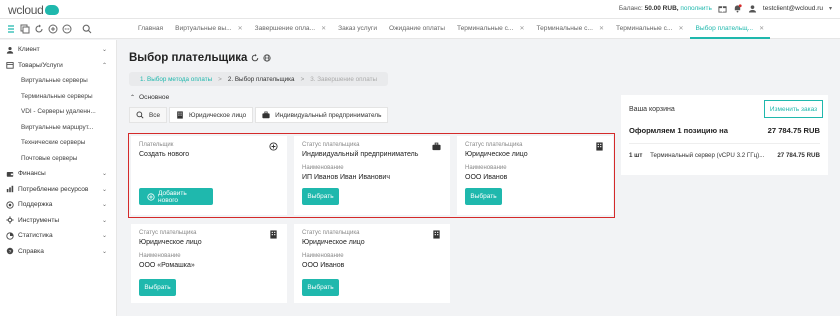 The image size is (840, 316). Describe the element at coordinates (58, 252) in the screenshot. I see `sidebar-item-help: ? Справка ⌄` at that location.